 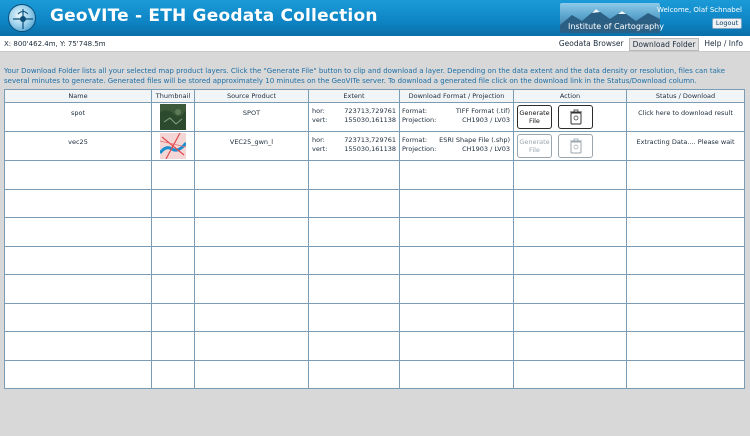 I want to click on thumbnail-cell, so click(x=173, y=146).